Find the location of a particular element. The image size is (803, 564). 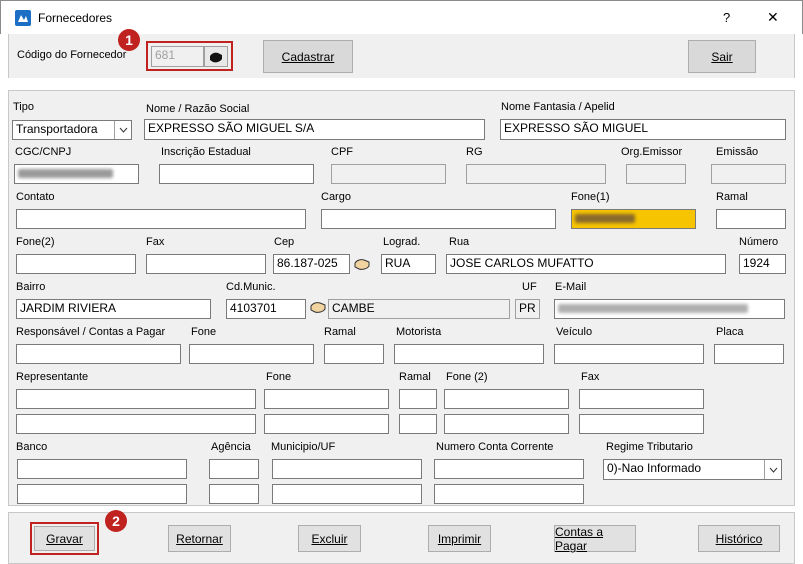

historico-button: Histórico is located at coordinates (739, 538).